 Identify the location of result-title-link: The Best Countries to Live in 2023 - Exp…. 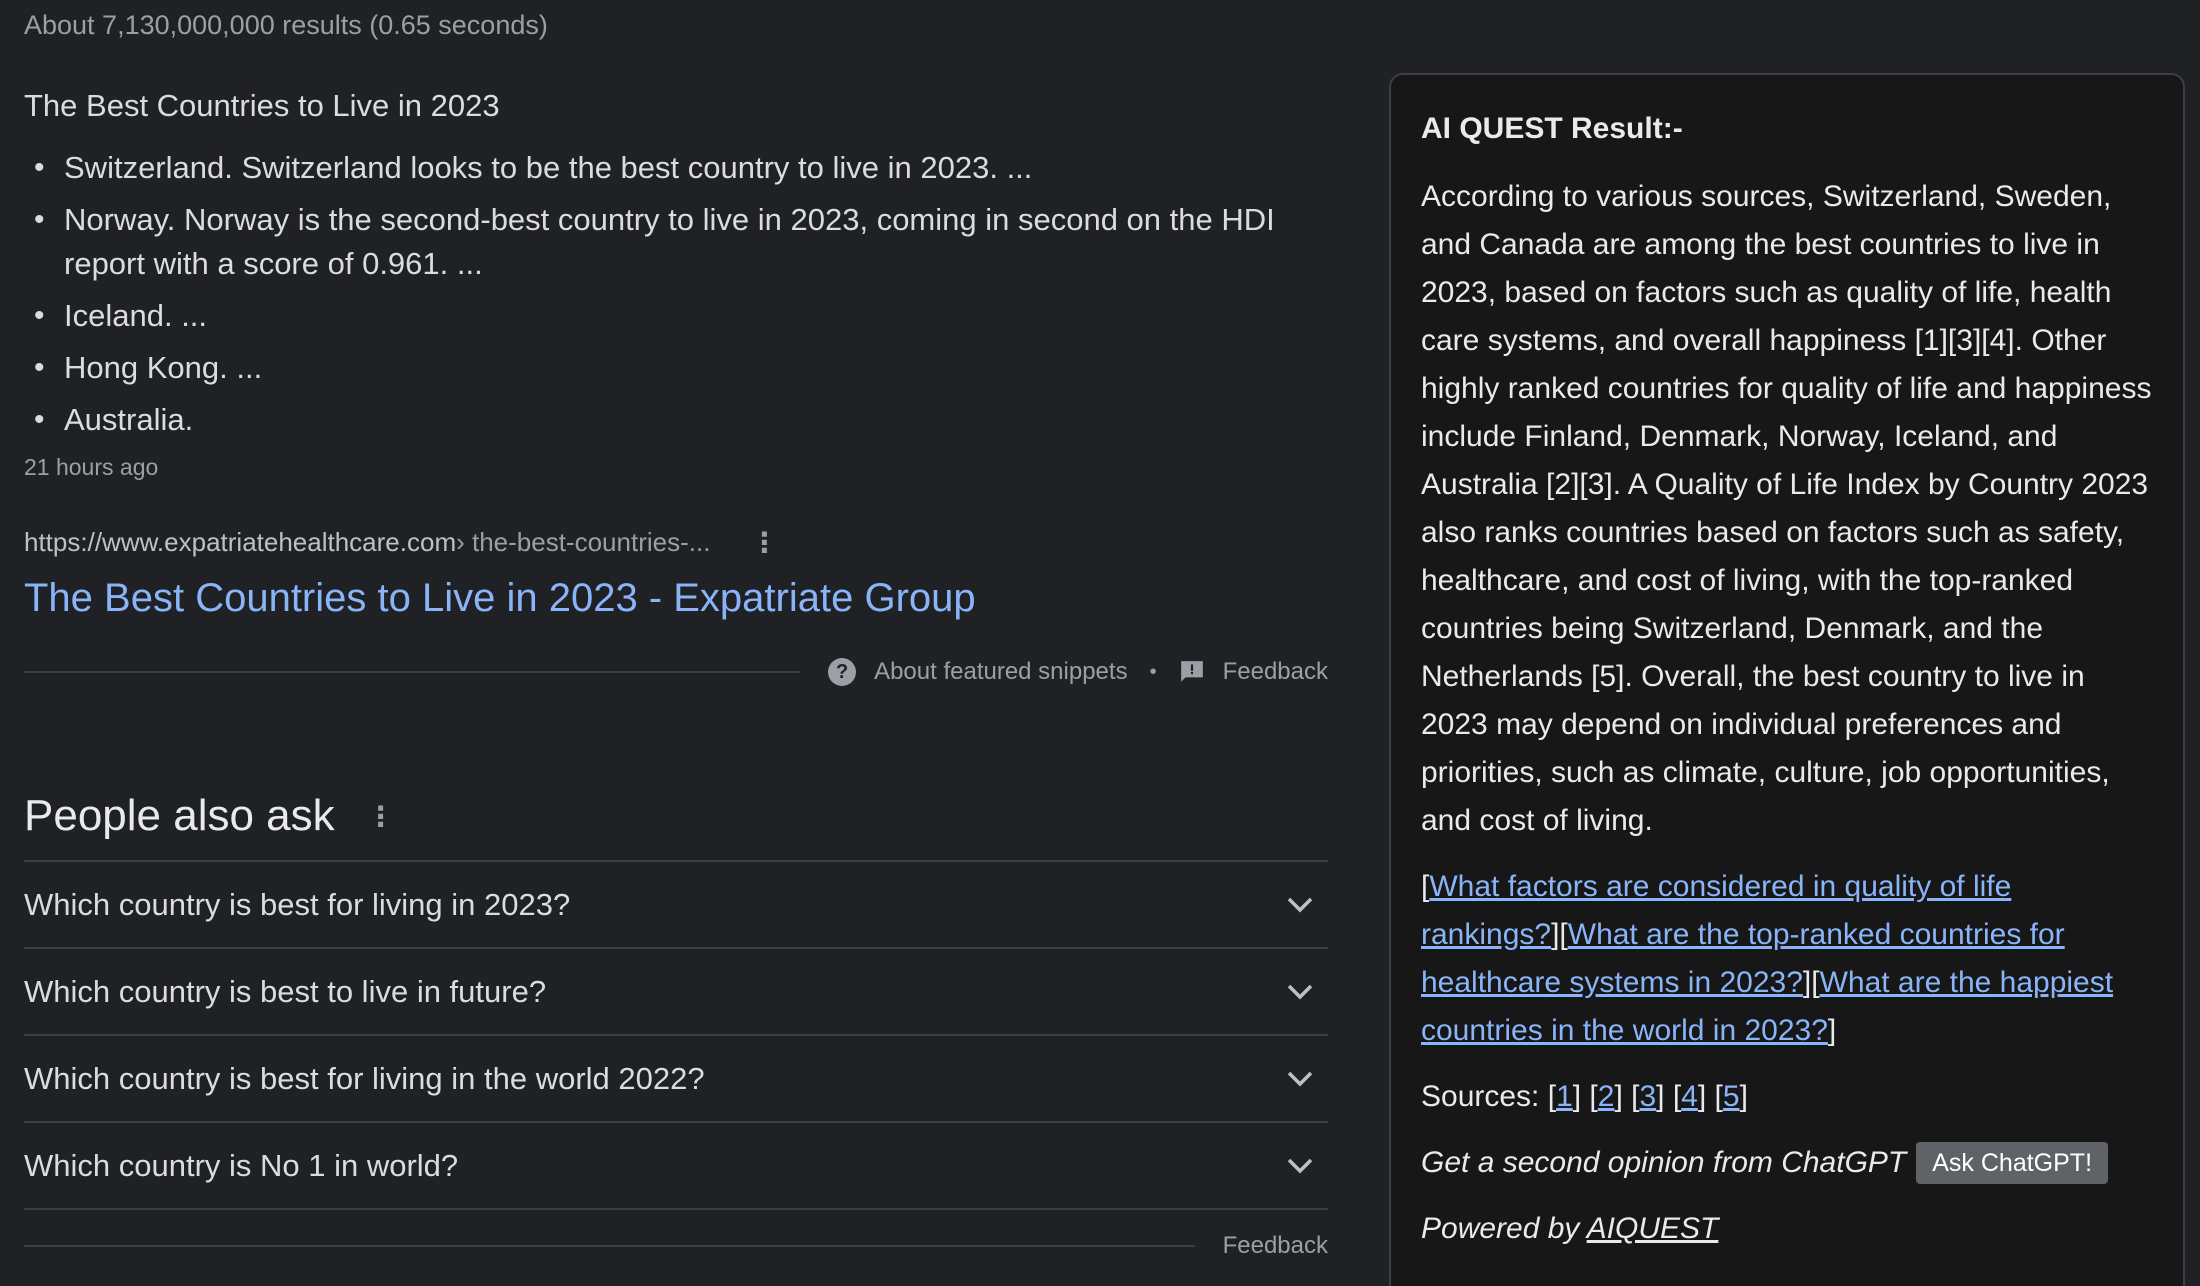
(676, 598).